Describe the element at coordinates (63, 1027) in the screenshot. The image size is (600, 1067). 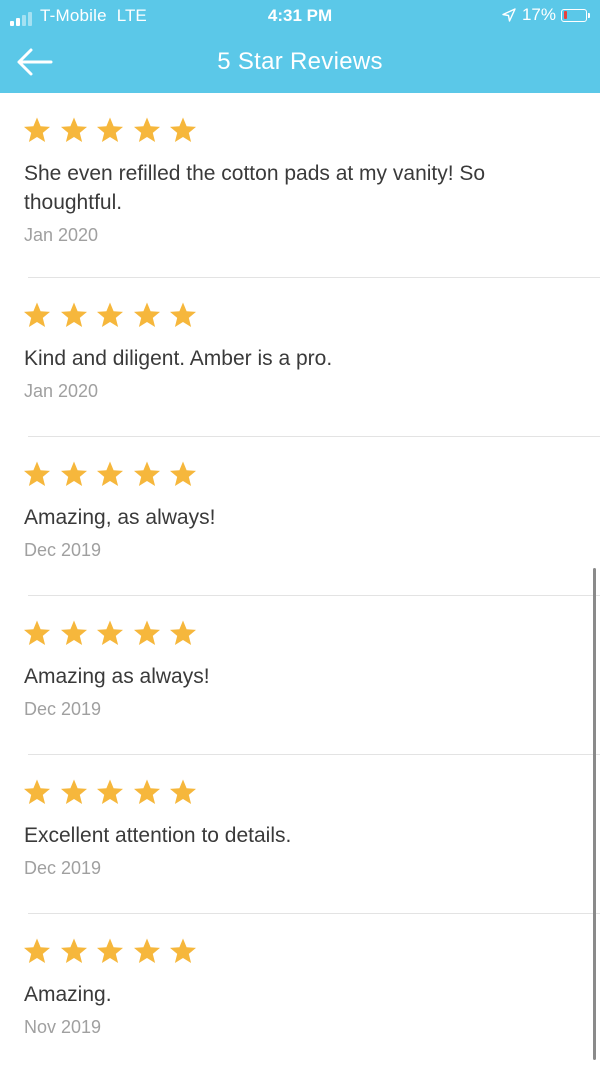
I see `review-date: Nov 2019` at that location.